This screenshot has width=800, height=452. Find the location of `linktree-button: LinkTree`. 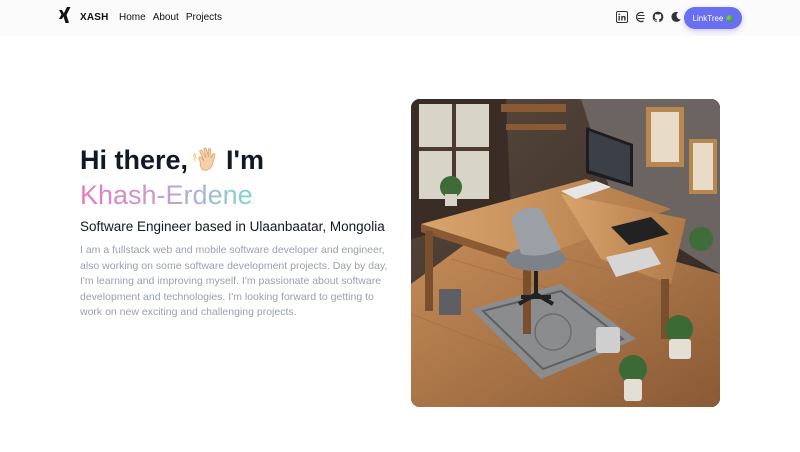

linktree-button: LinkTree is located at coordinates (713, 18).